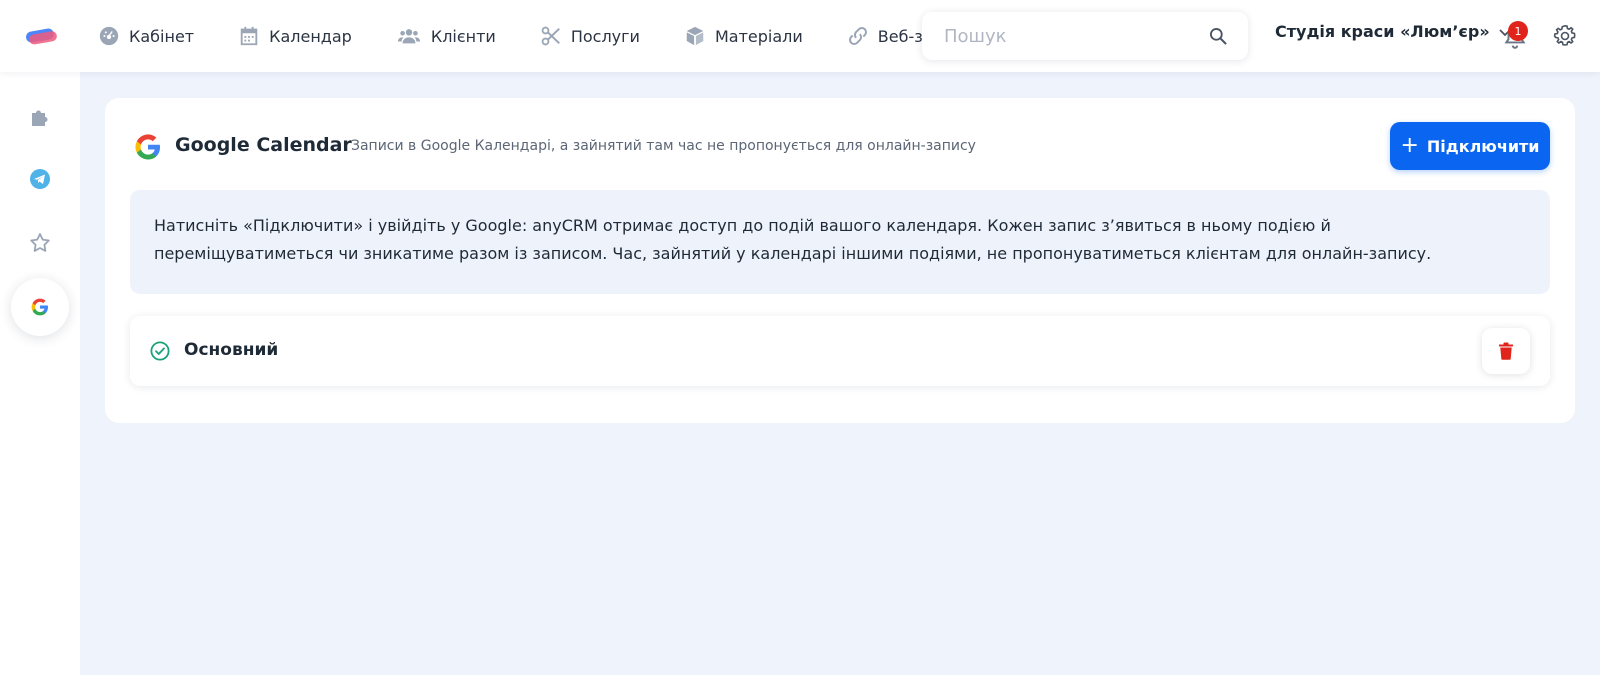 The image size is (1600, 675). I want to click on puzzle-icon, so click(40, 118).